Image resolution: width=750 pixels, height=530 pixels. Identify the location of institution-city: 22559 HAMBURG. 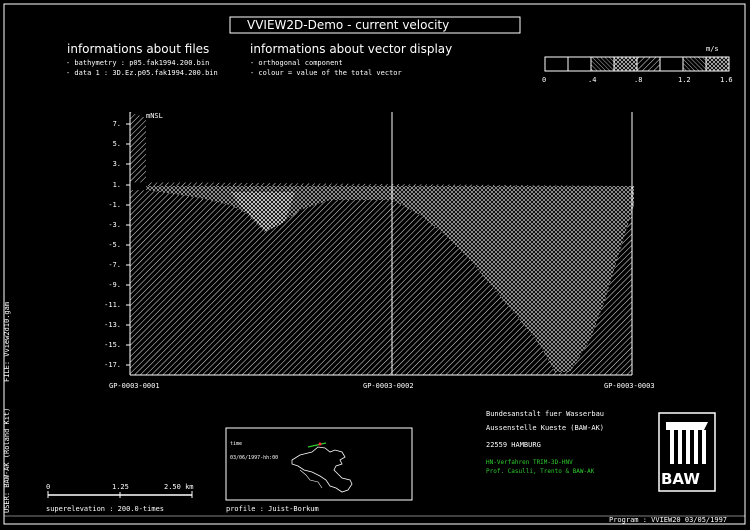
(513, 445).